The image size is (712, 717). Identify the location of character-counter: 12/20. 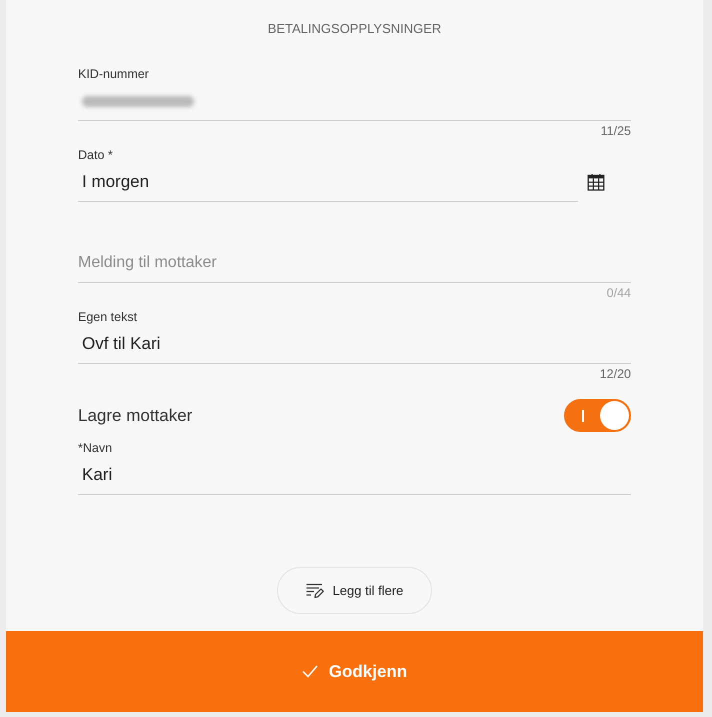
(615, 374).